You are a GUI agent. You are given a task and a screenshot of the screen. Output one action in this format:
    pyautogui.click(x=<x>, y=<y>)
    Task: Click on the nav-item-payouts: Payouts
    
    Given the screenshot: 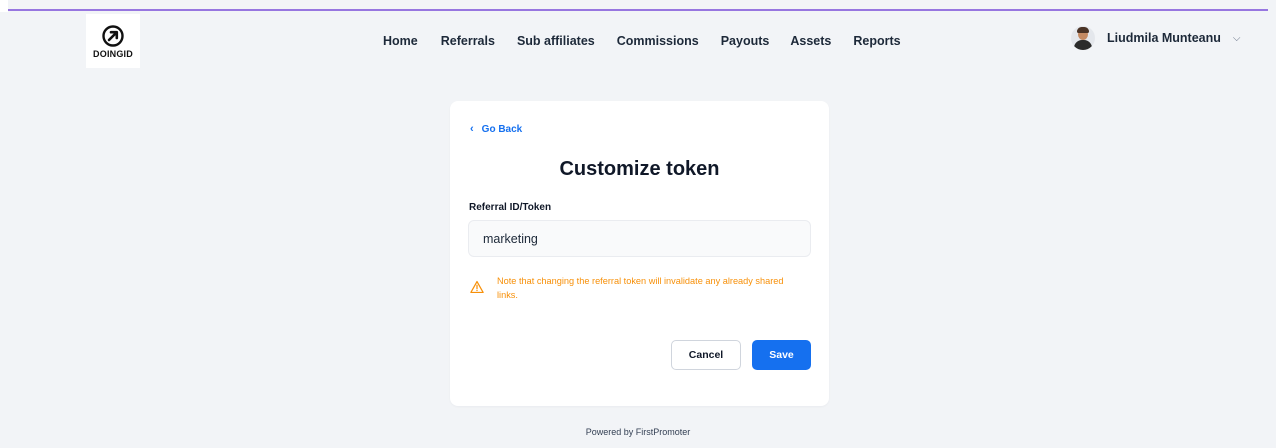 What is the action you would take?
    pyautogui.click(x=745, y=41)
    